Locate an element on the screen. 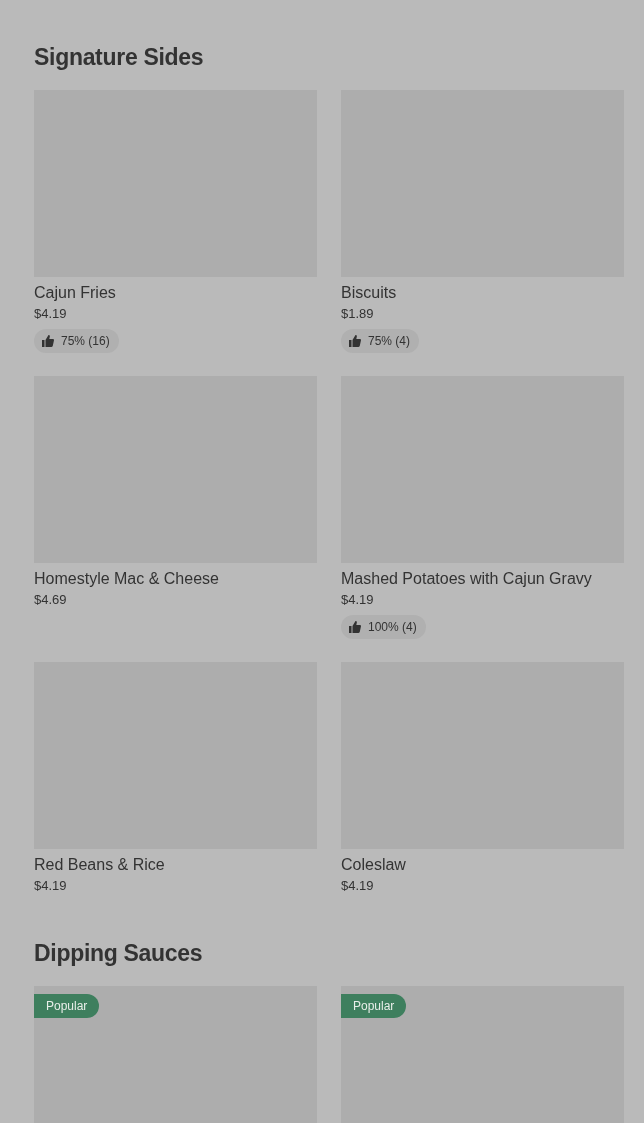 The height and width of the screenshot is (1123, 644). item-name: Coleslaw is located at coordinates (482, 865).